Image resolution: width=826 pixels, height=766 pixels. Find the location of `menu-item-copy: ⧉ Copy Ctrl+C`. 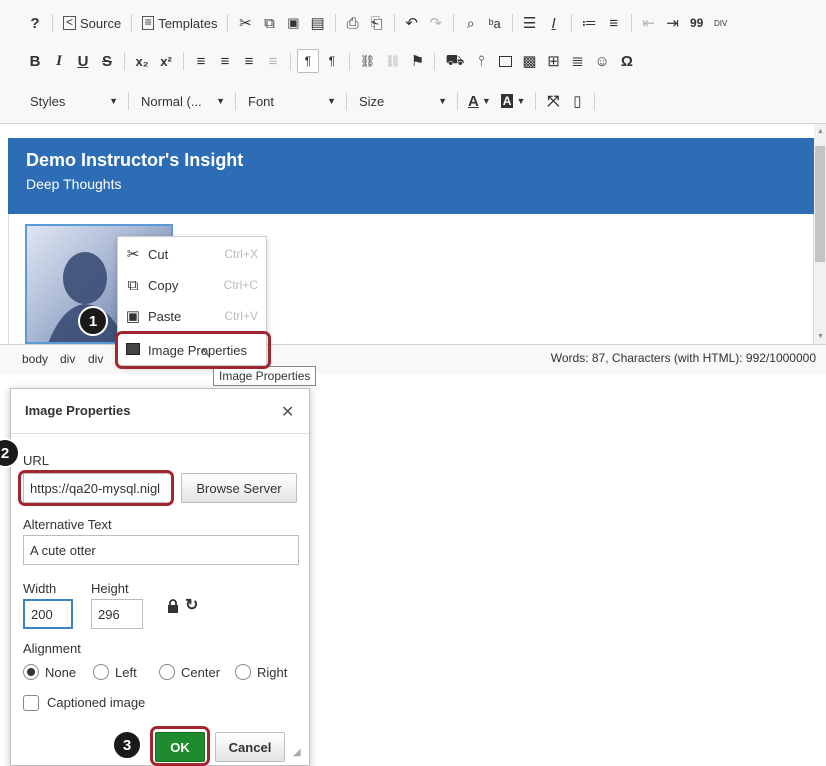

menu-item-copy: ⧉ Copy Ctrl+C is located at coordinates (192, 285).